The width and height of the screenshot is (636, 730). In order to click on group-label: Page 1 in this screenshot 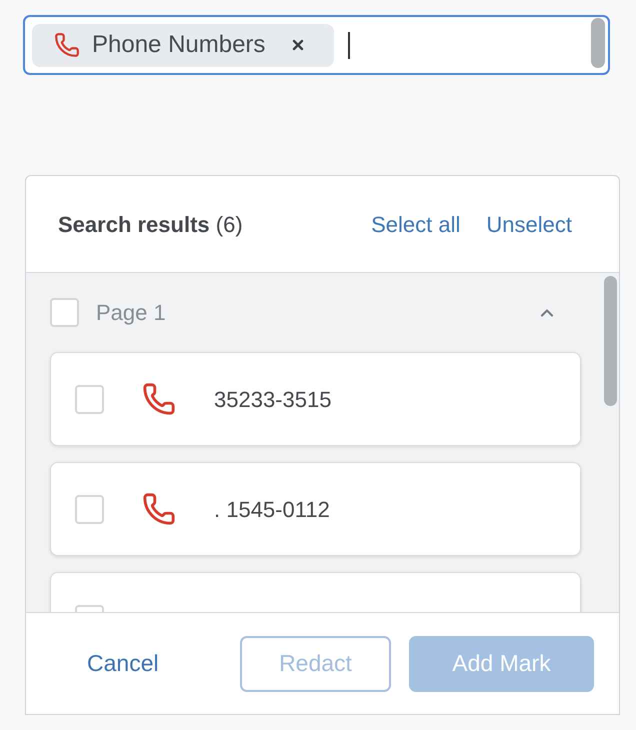, I will do `click(131, 313)`.